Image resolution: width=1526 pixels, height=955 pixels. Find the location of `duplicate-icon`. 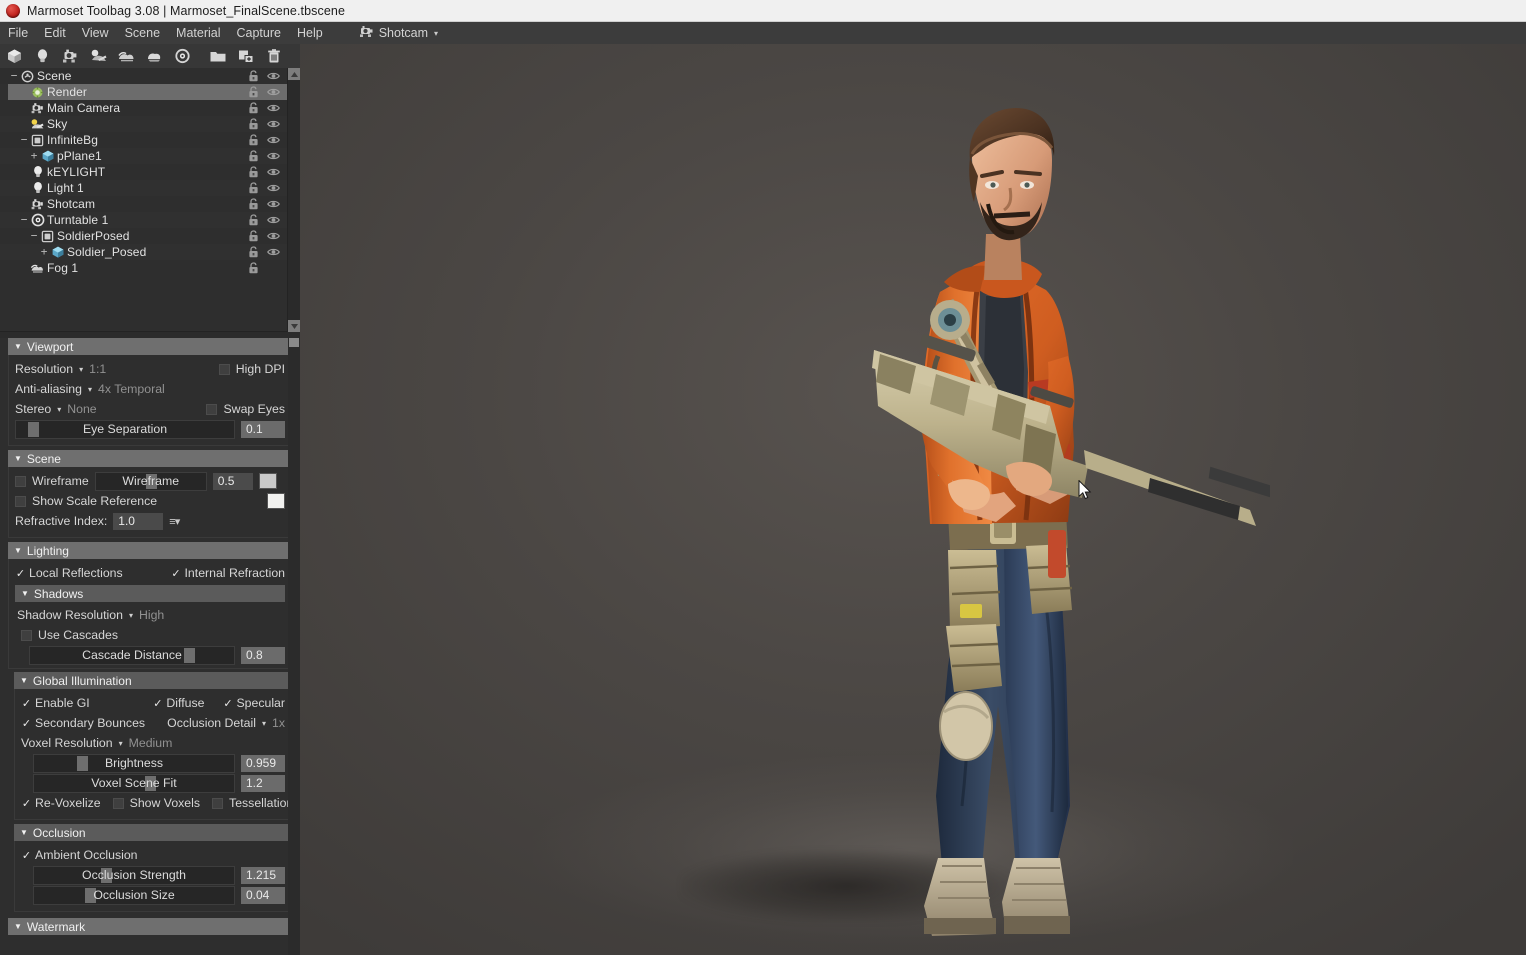

duplicate-icon is located at coordinates (246, 56).